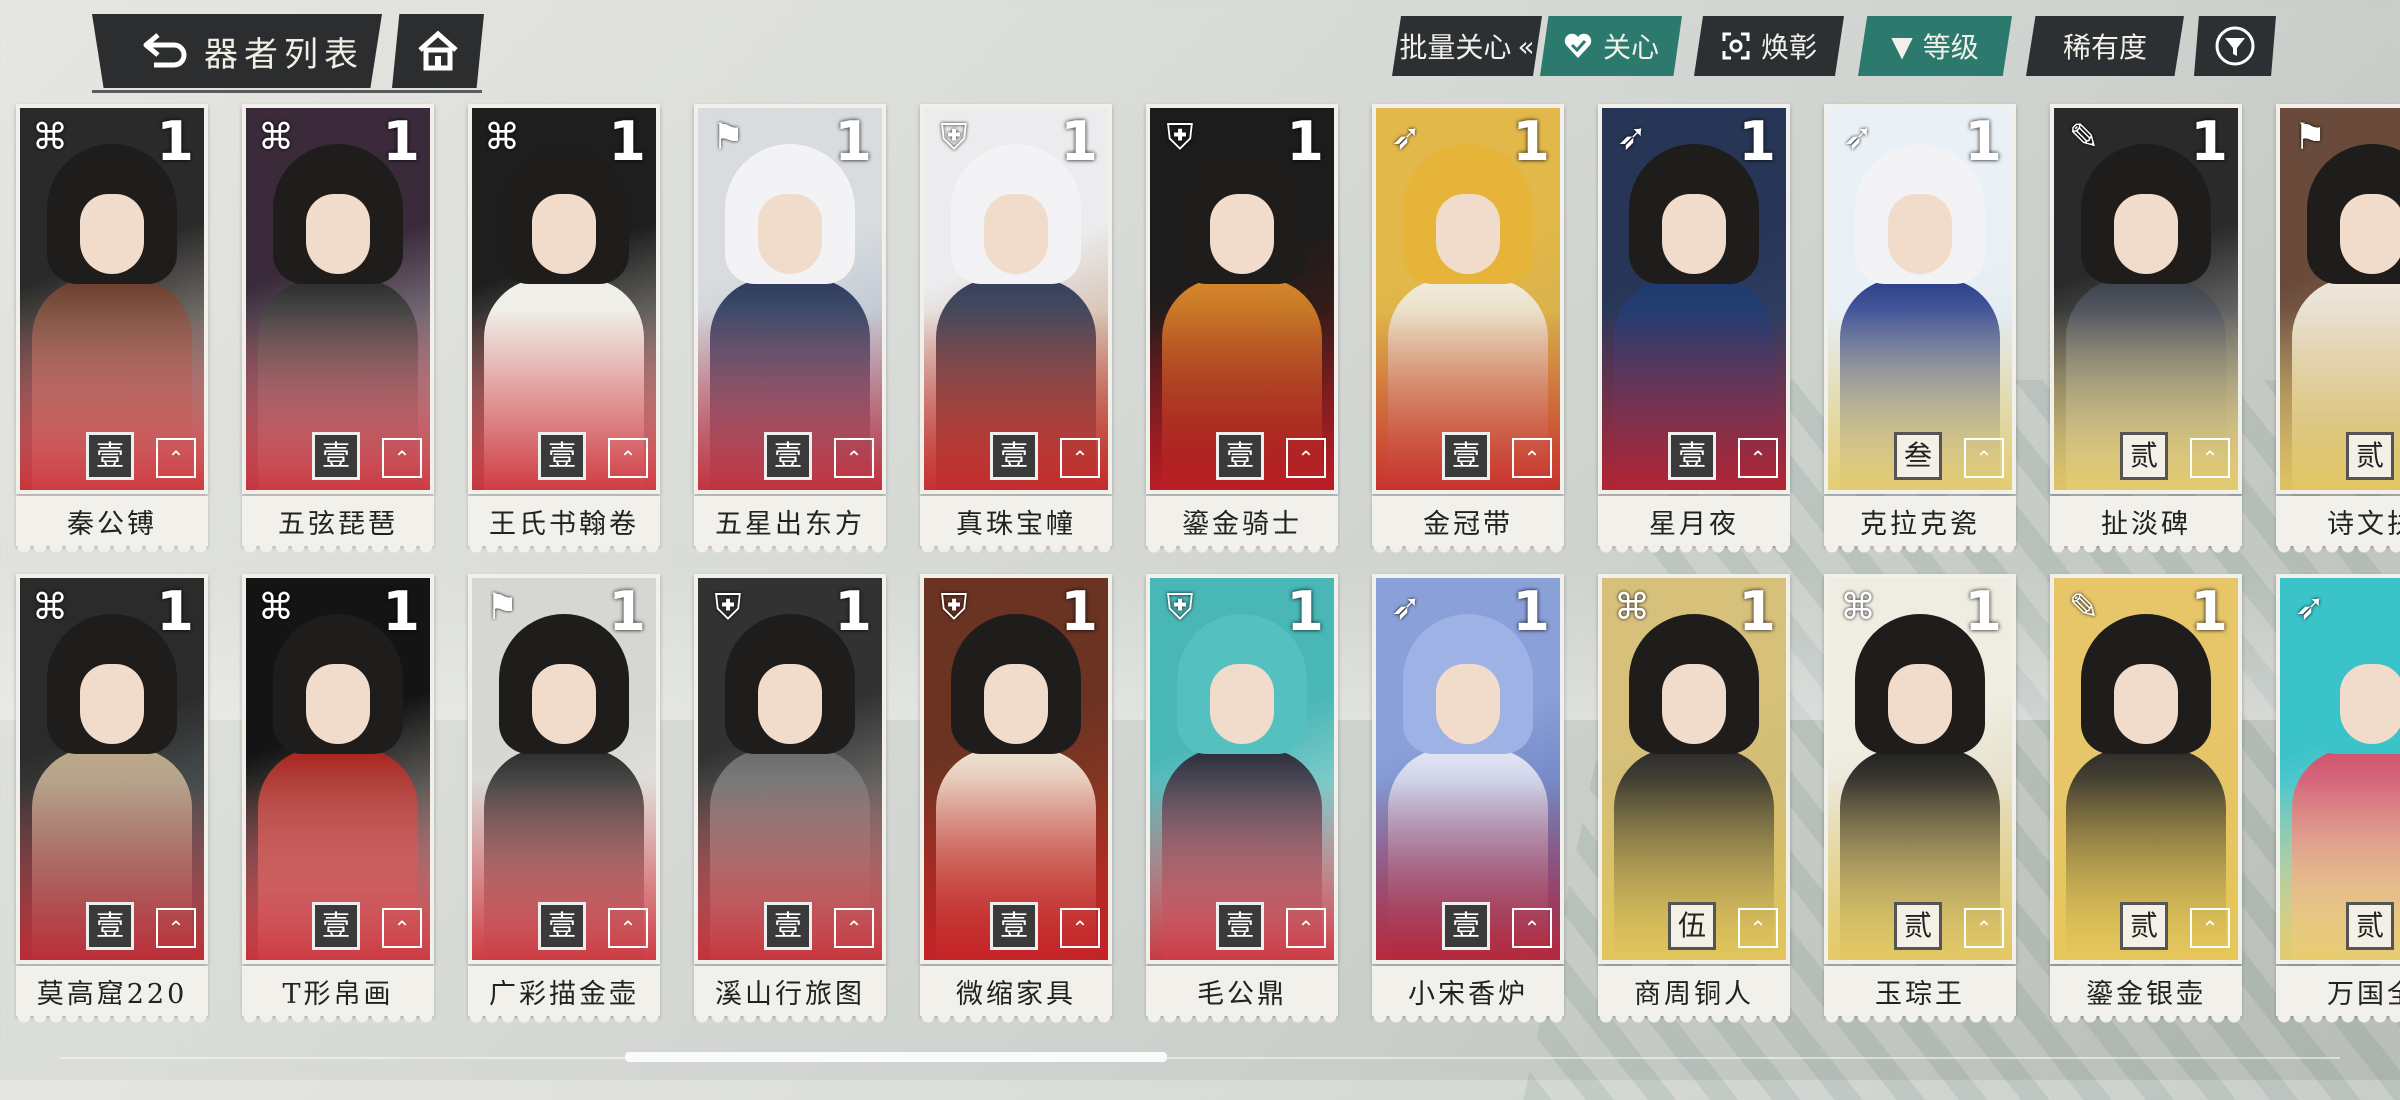 This screenshot has width=2400, height=1100. Describe the element at coordinates (790, 799) in the screenshot. I see `character-card: ⛨ 1 壹 ⌃ 溪山行旅图` at that location.